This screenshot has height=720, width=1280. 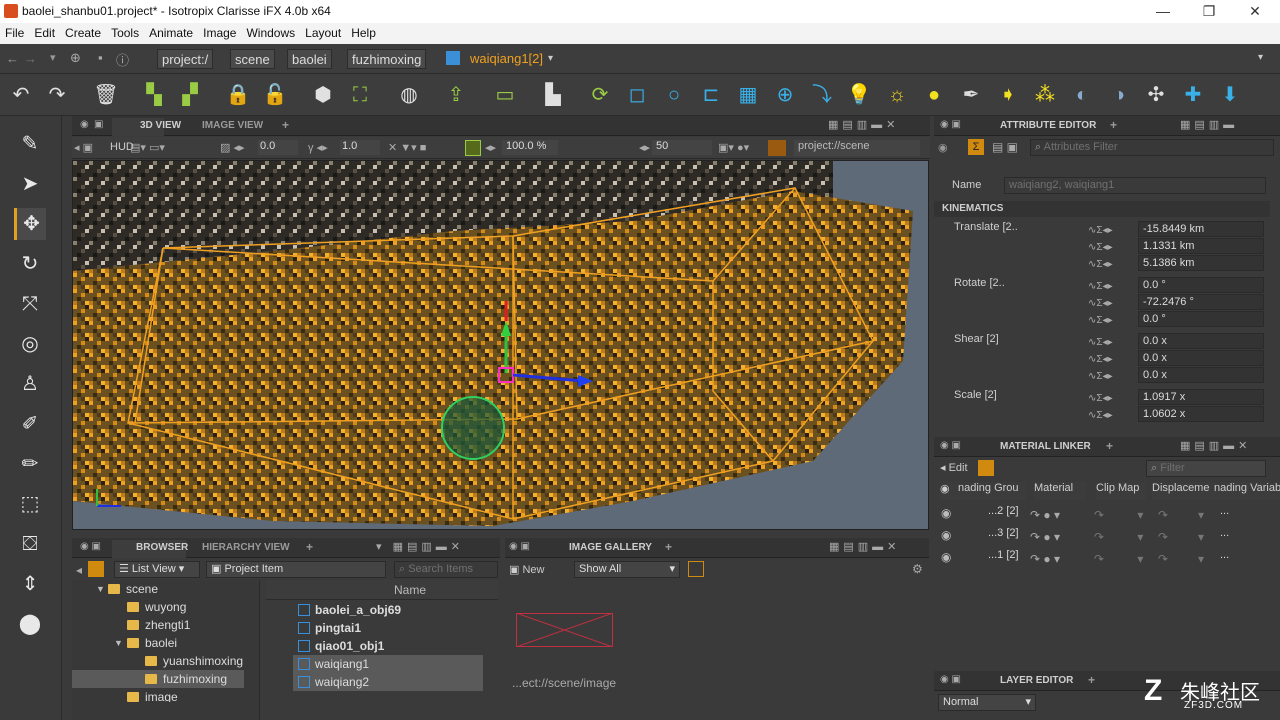 I want to click on chevron-down-icon: ▾, so click(x=550, y=58).